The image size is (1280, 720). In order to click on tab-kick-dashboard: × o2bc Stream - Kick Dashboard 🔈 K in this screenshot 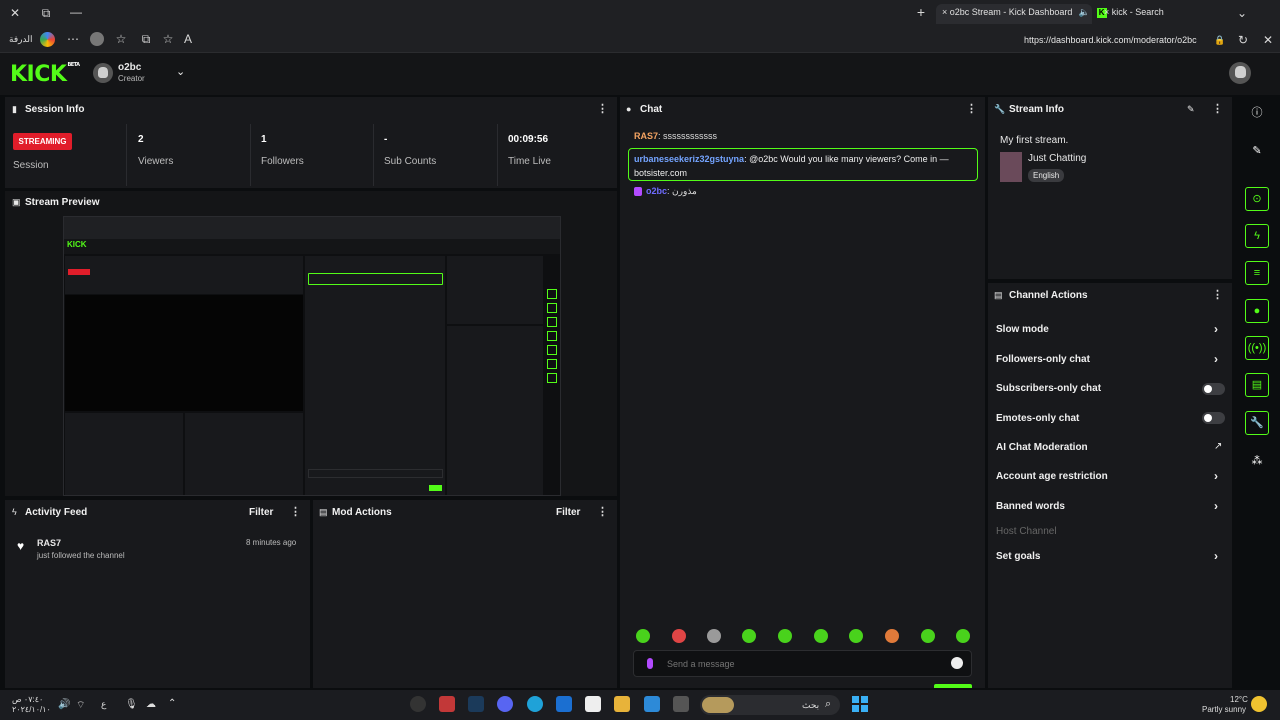, I will do `click(1021, 14)`.